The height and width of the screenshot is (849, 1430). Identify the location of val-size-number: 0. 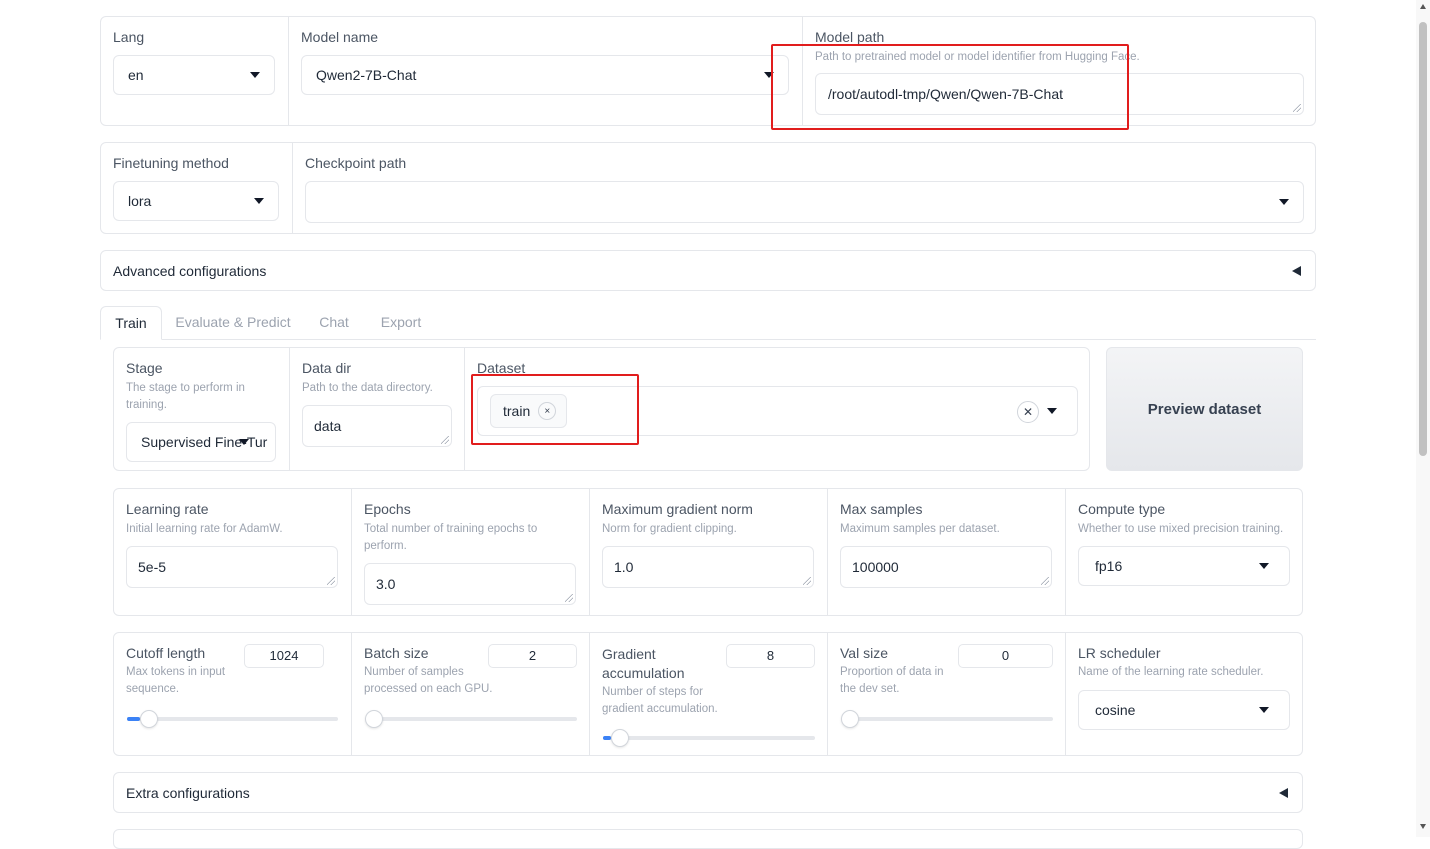
(1005, 656).